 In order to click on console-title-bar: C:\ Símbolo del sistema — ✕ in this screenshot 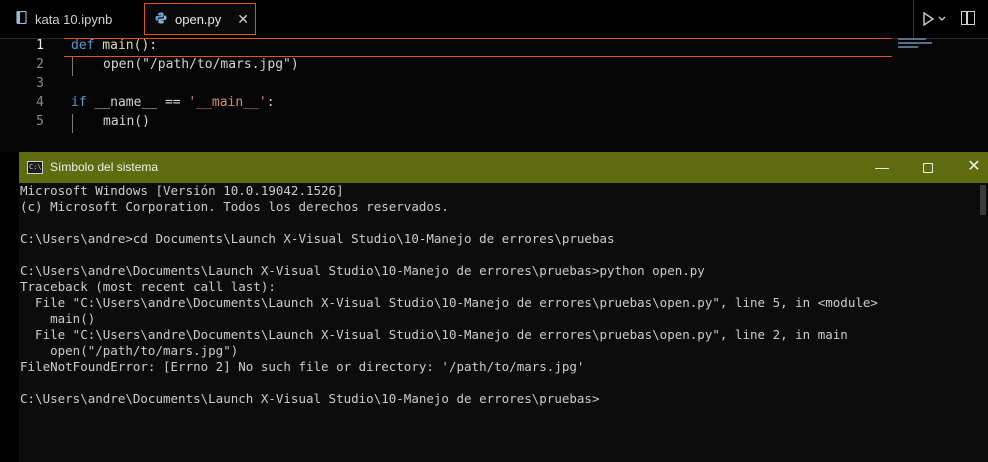, I will do `click(503, 167)`.